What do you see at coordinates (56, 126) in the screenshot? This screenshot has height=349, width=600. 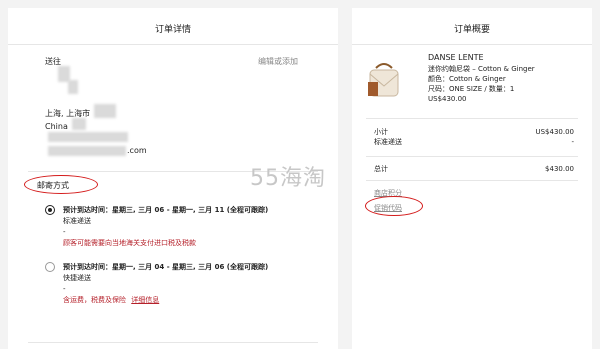 I see `address-country: China` at bounding box center [56, 126].